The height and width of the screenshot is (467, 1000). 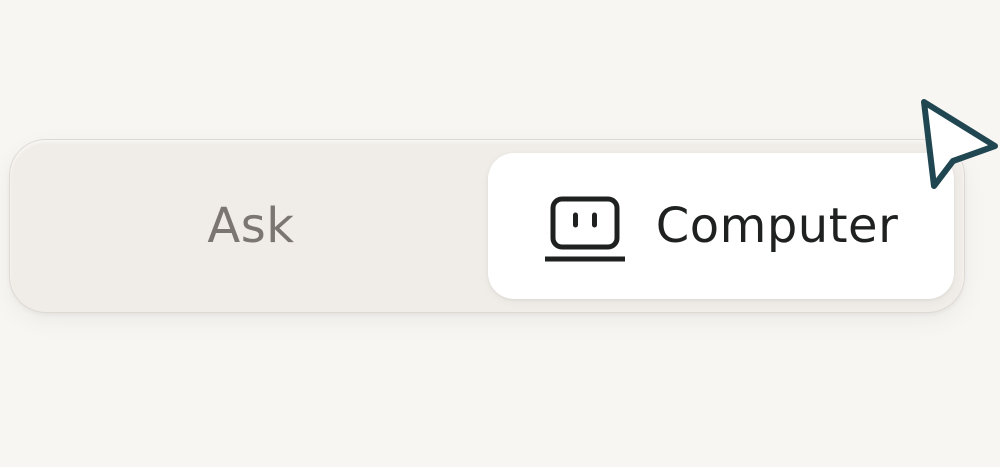 I want to click on computer-icon, so click(x=585, y=230).